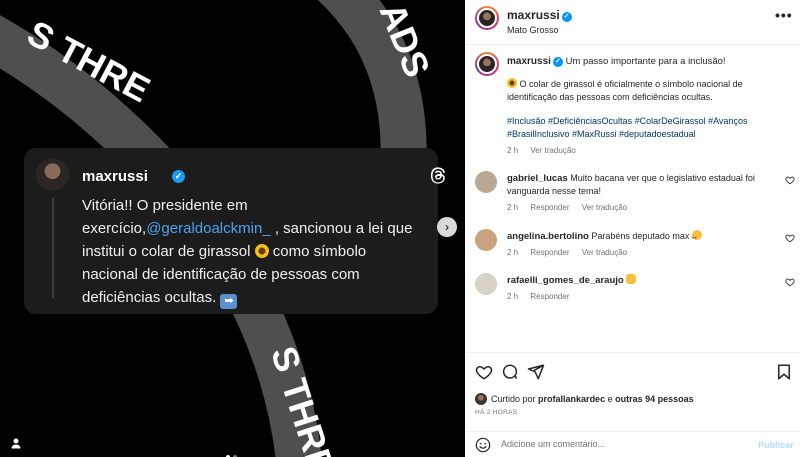  I want to click on comment-bubble-icon, so click(510, 372).